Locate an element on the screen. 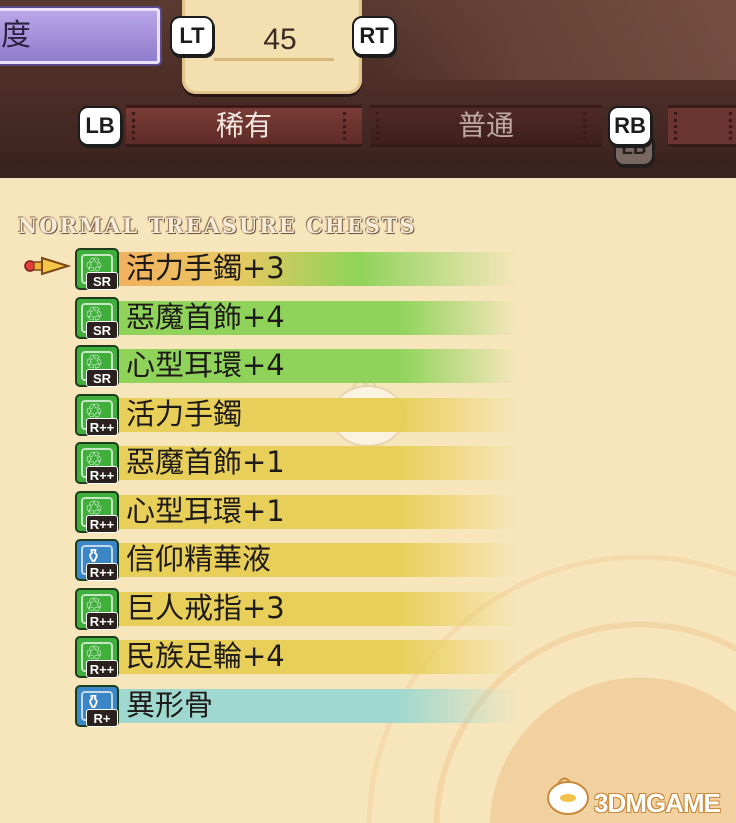 This screenshot has width=736, height=823. item-name: 巨人戒指+3 is located at coordinates (205, 607).